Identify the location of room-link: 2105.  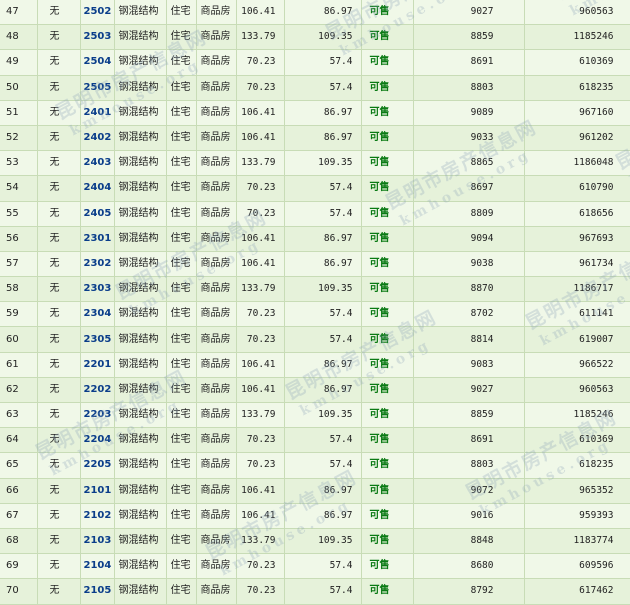
(98, 590).